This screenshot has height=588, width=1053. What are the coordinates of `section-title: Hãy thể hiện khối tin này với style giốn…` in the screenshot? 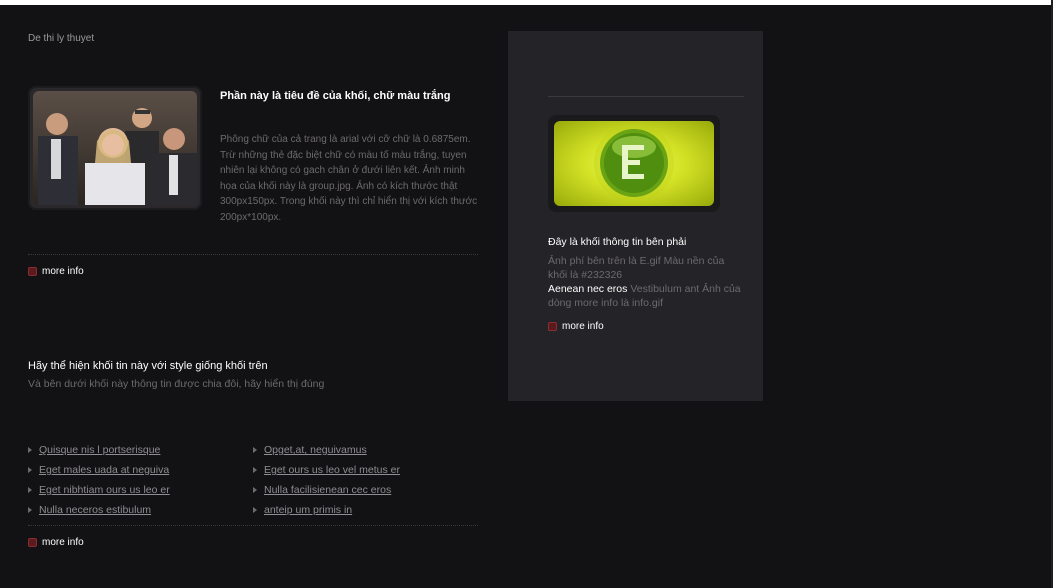 It's located at (148, 366).